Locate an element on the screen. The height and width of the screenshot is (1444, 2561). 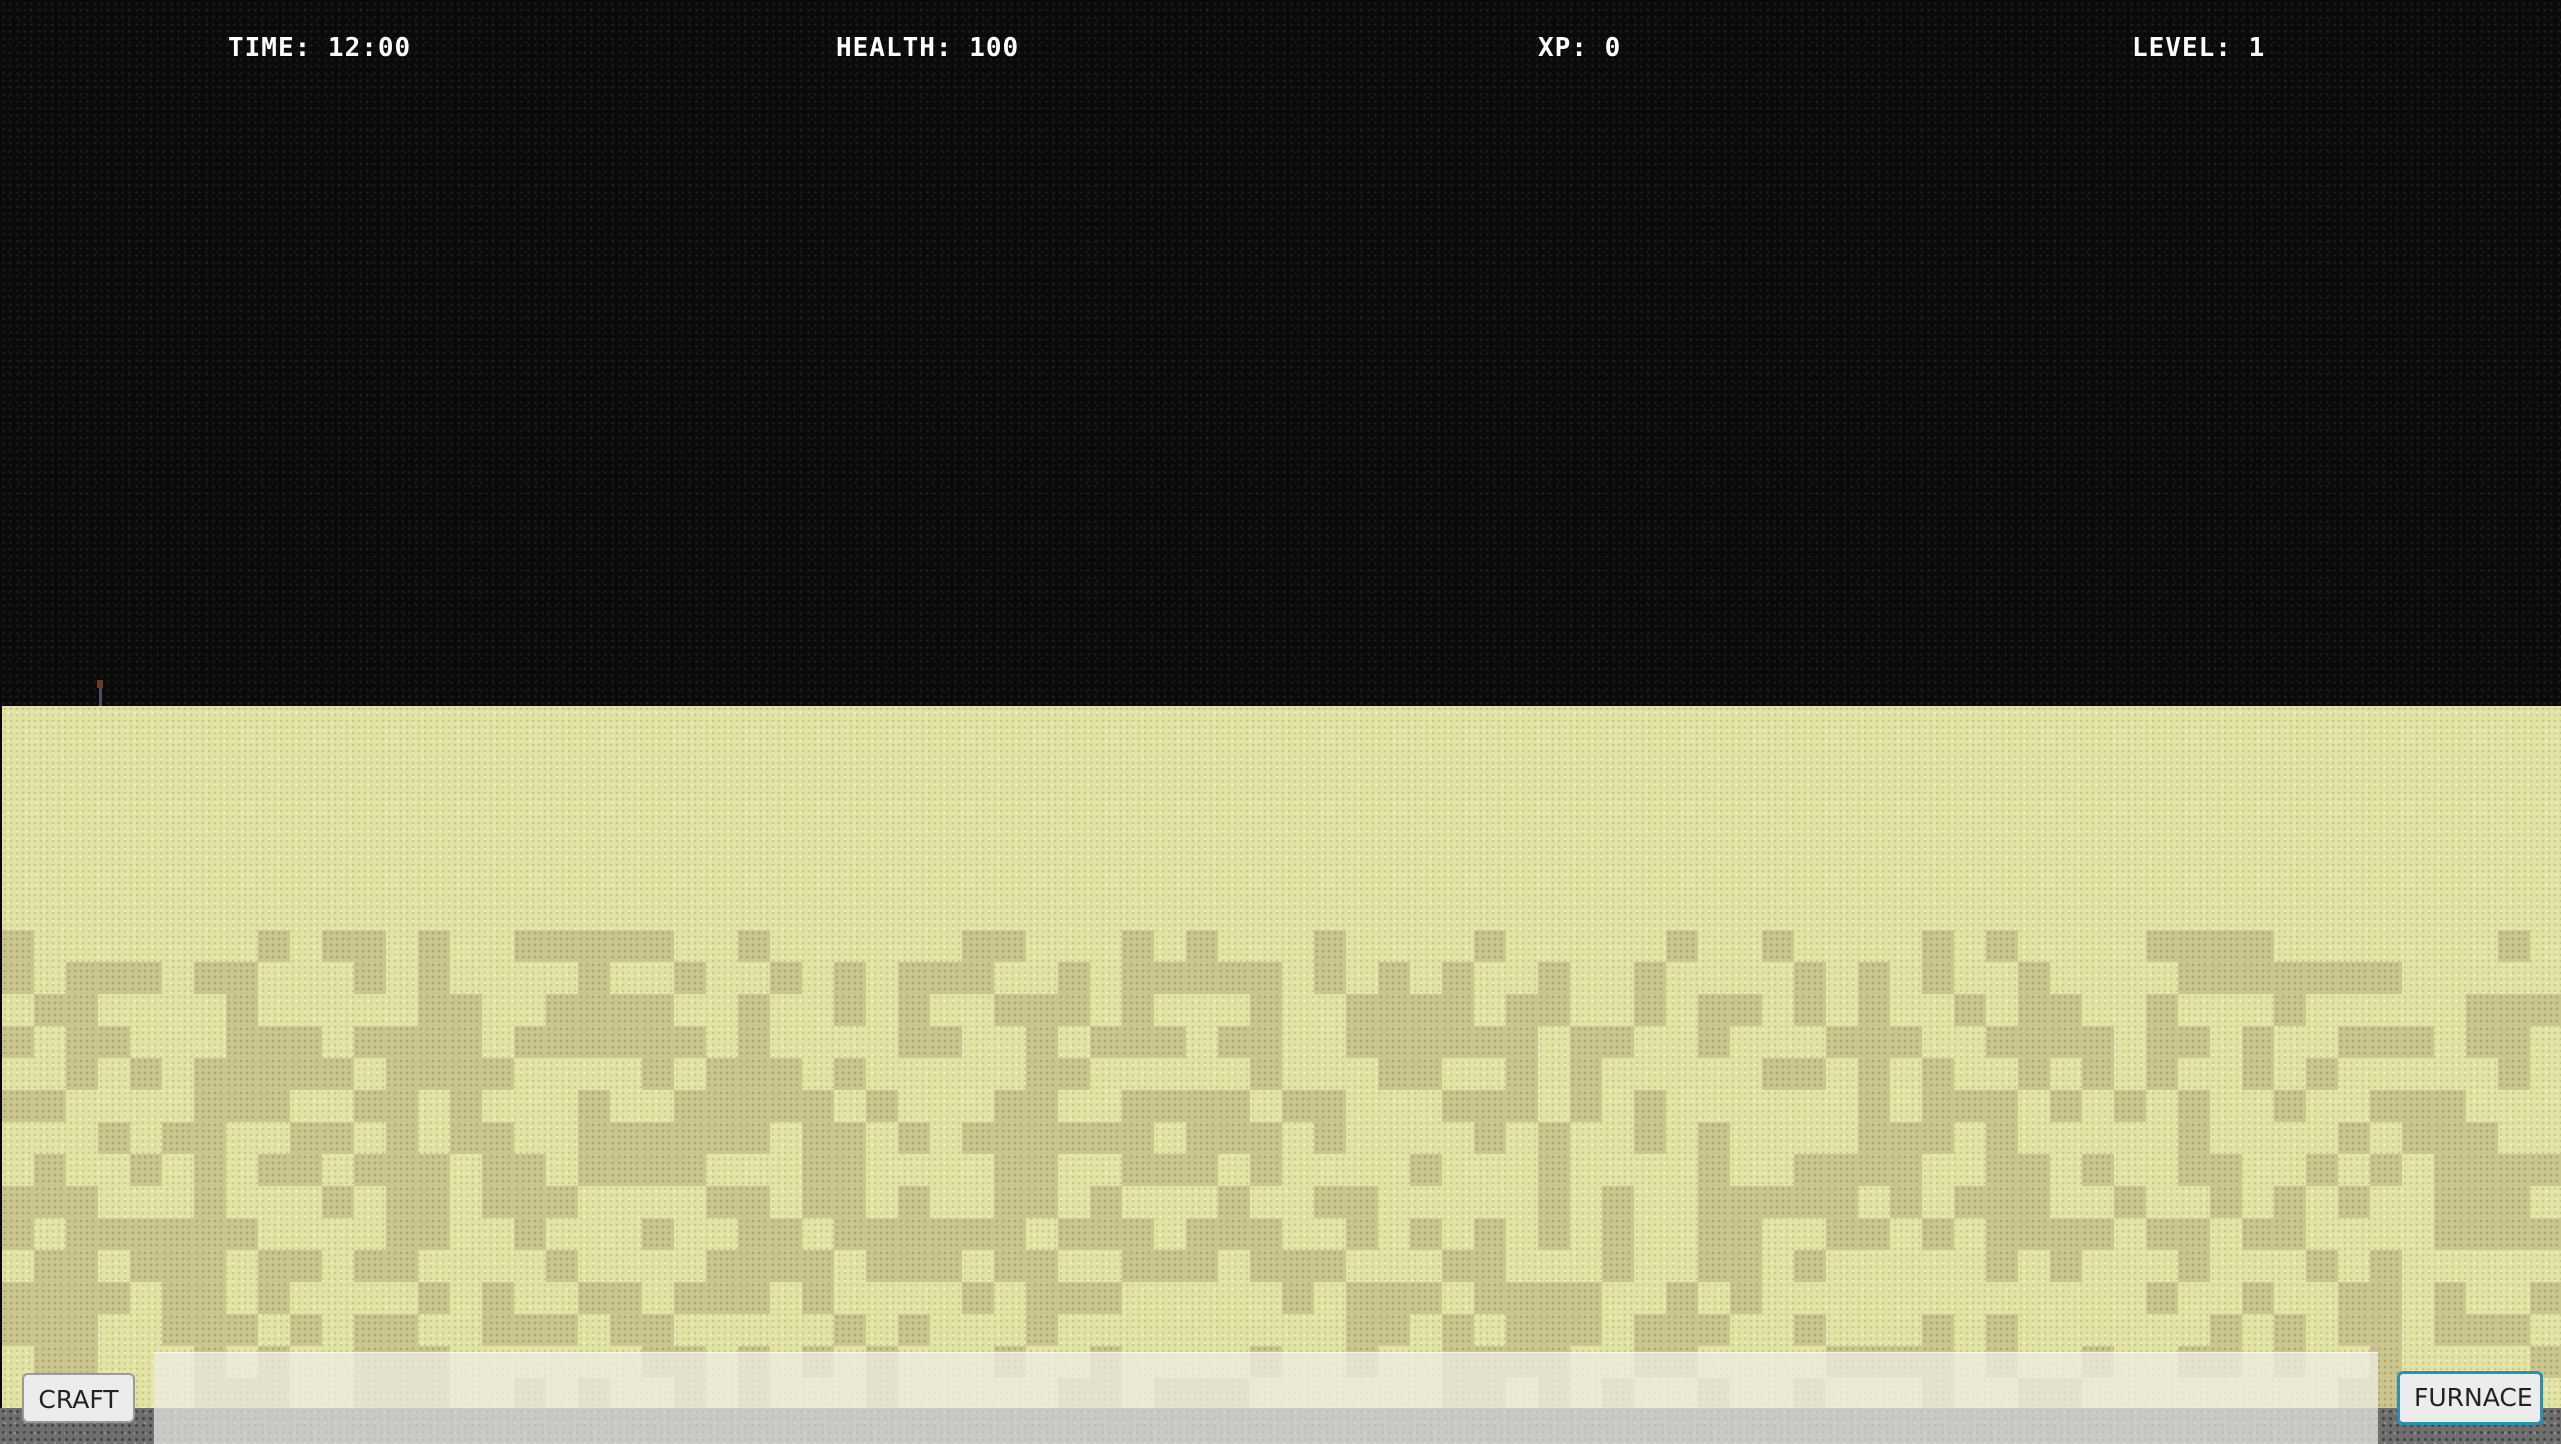
level-display: LEVEL: 1 is located at coordinates (2199, 48).